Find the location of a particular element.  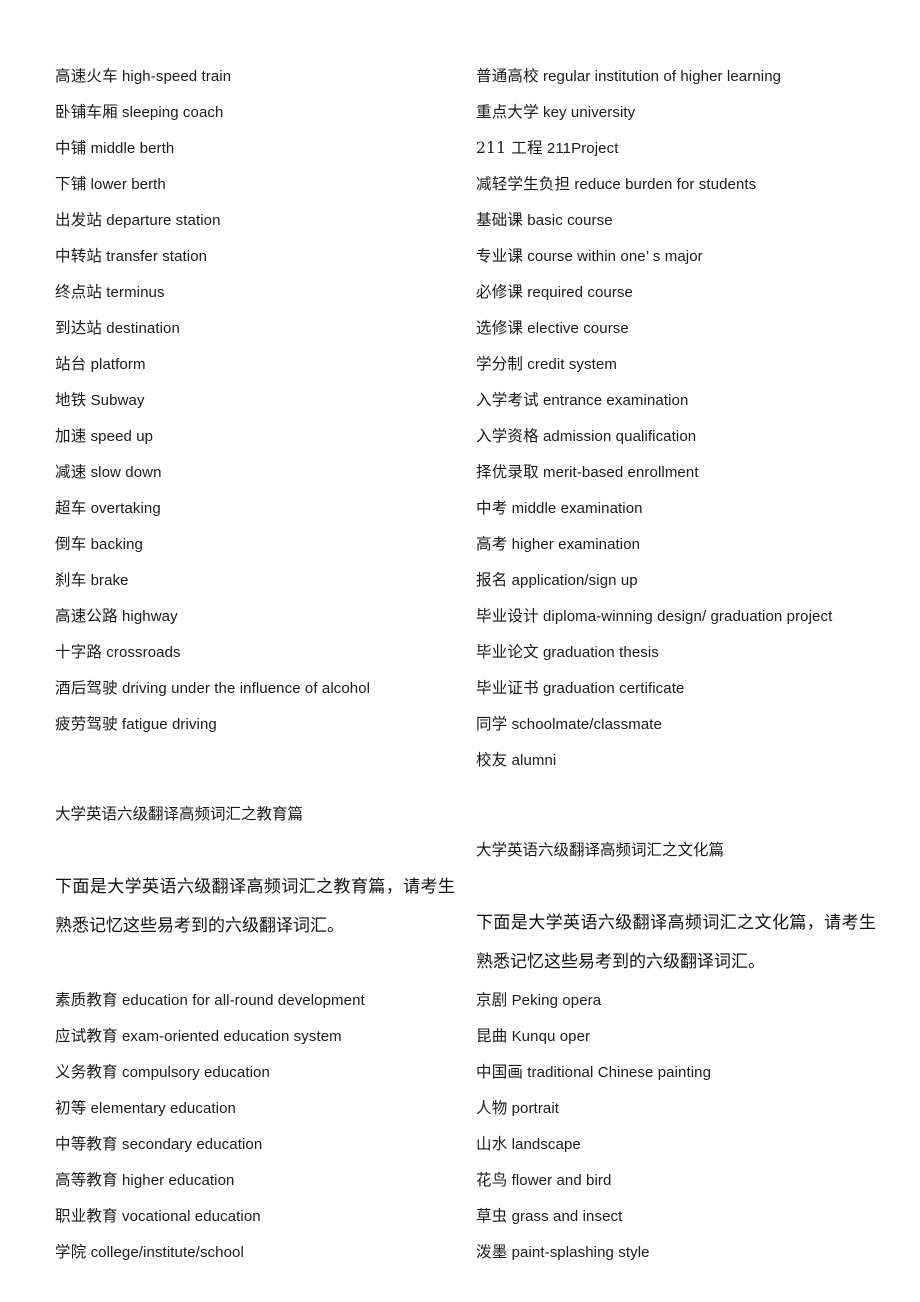

culture-section-heading: 大学英语六级翻译高频词汇之文化篇 is located at coordinates (600, 850).